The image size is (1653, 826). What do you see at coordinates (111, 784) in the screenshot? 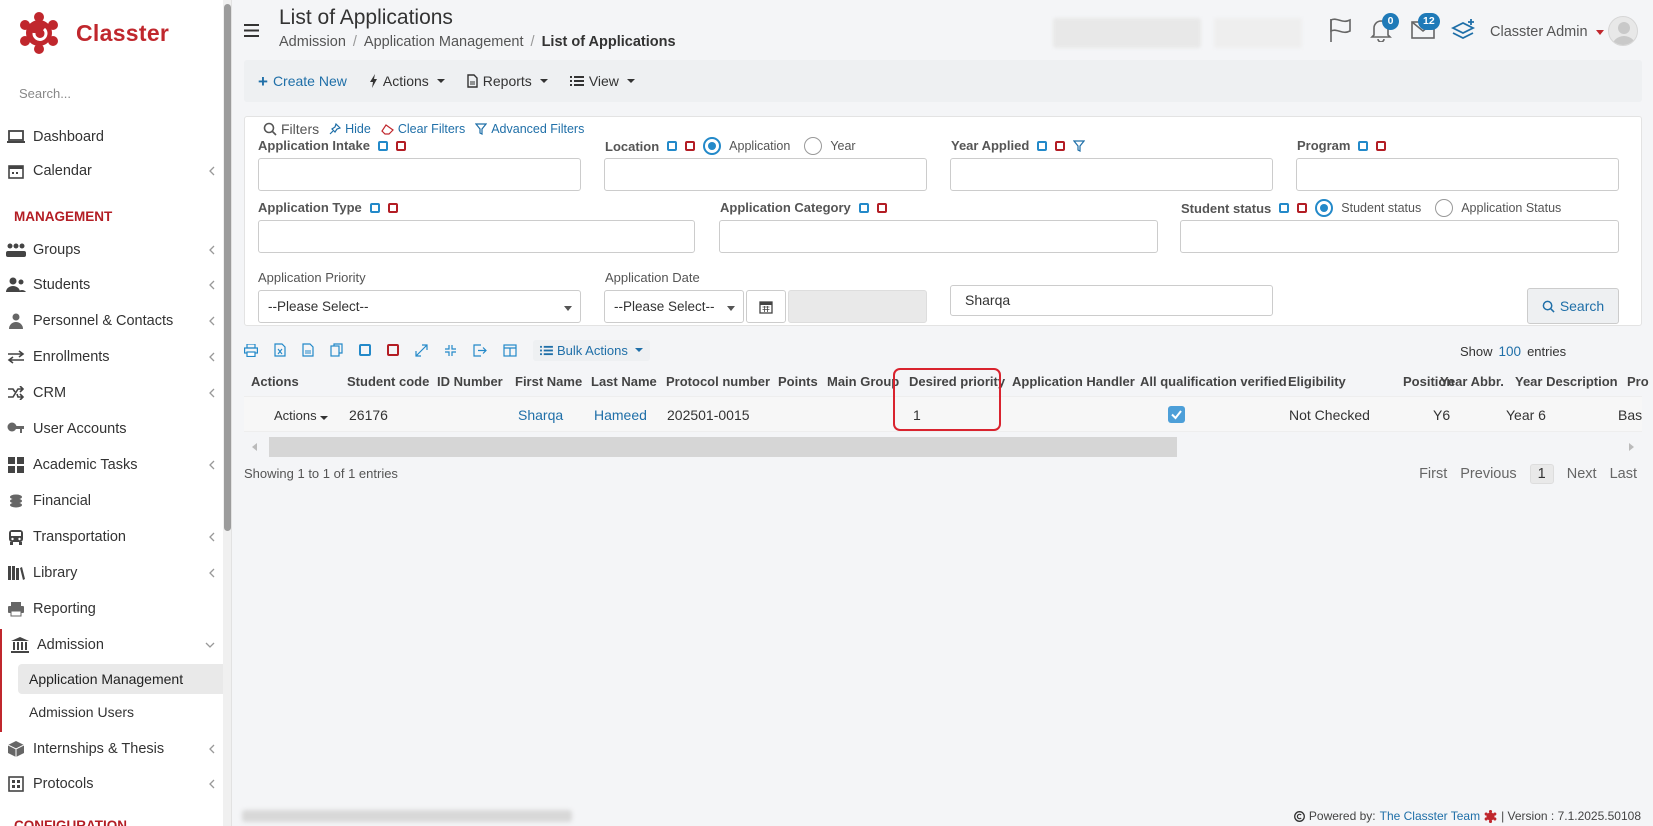
I see `sidebar-item-protocols: Protocols` at bounding box center [111, 784].